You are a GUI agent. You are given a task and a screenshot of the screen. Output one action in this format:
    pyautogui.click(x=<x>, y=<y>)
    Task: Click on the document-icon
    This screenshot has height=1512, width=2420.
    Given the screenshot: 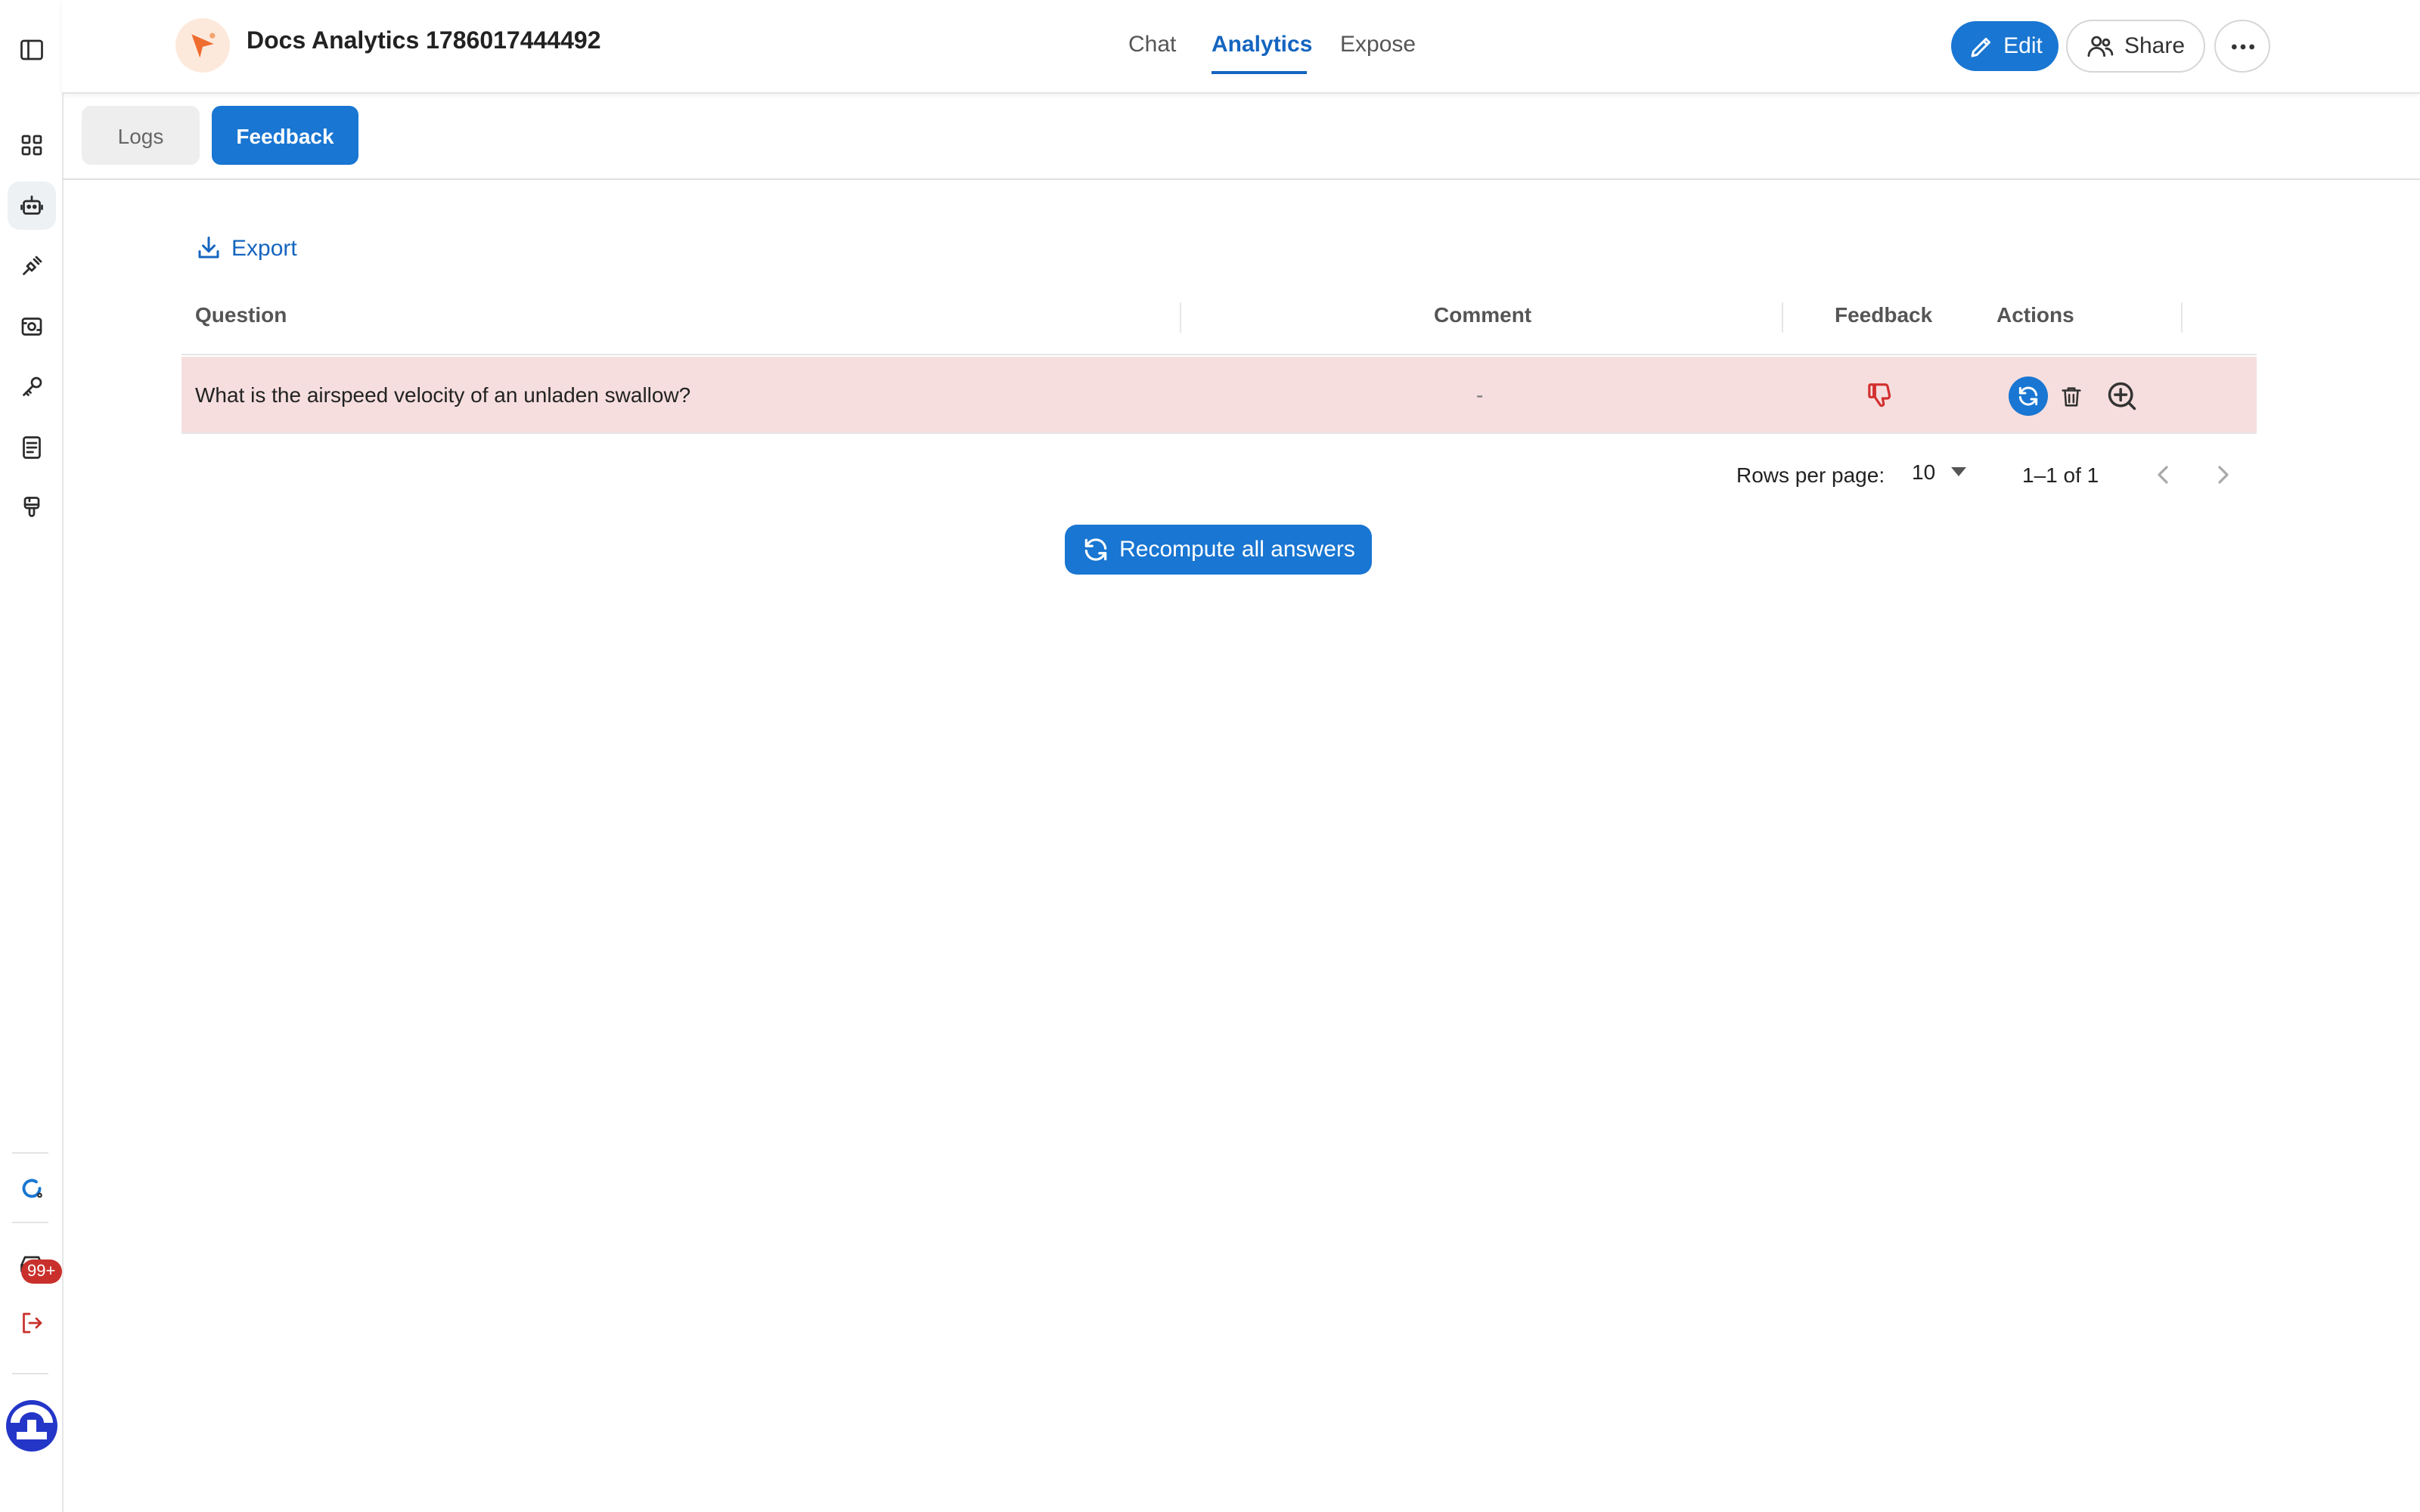 What is the action you would take?
    pyautogui.click(x=32, y=447)
    